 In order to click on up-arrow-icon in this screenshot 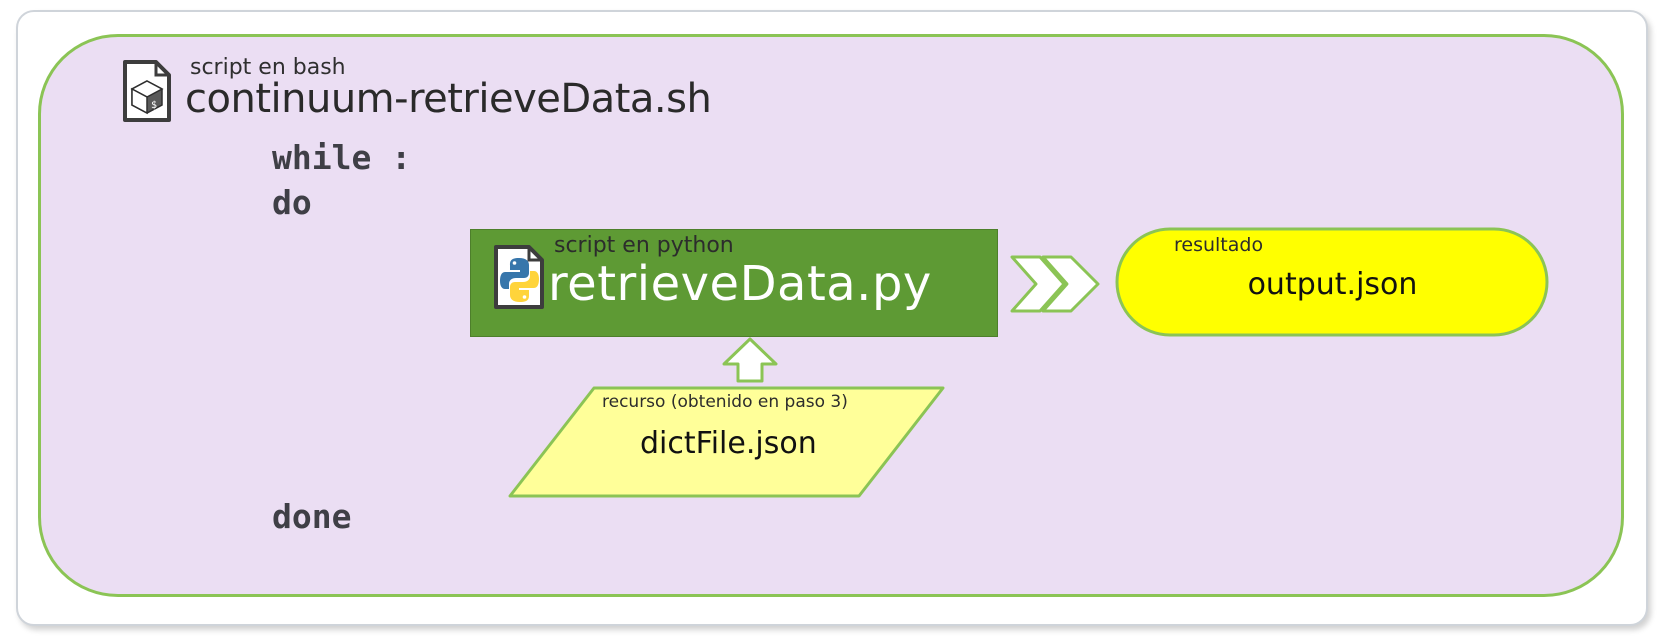, I will do `click(750, 360)`.